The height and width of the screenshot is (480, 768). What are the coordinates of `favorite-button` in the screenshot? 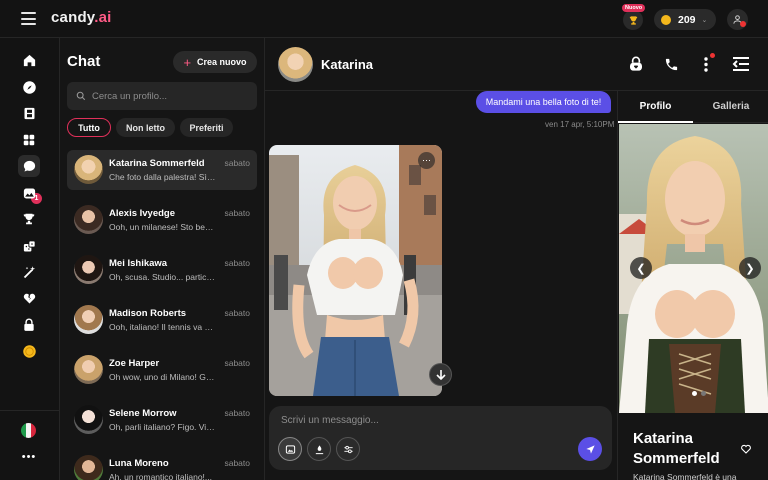 It's located at (745, 448).